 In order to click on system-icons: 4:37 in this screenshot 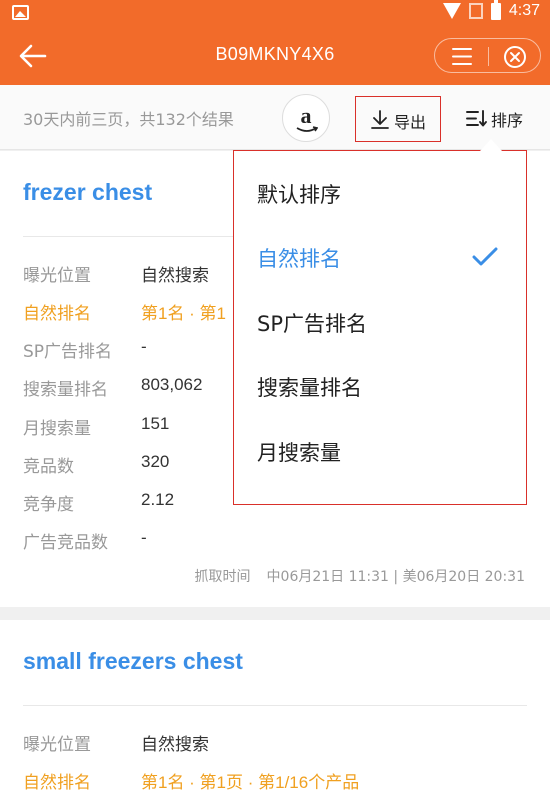, I will do `click(491, 10)`.